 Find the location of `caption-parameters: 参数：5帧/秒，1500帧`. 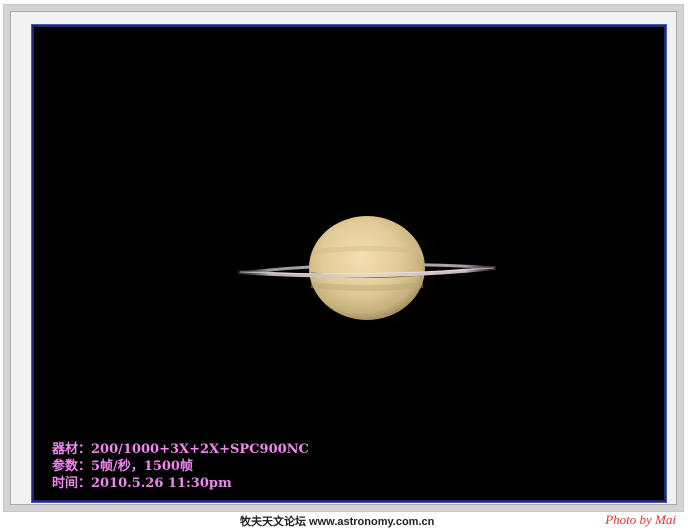

caption-parameters: 参数：5帧/秒，1500帧 is located at coordinates (122, 466).